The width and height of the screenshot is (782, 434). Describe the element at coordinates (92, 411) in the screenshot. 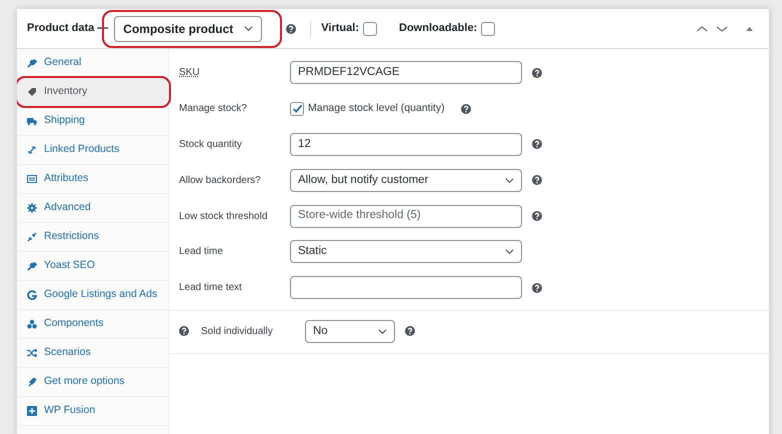

I see `sidebar-tab: WP Fusion` at that location.